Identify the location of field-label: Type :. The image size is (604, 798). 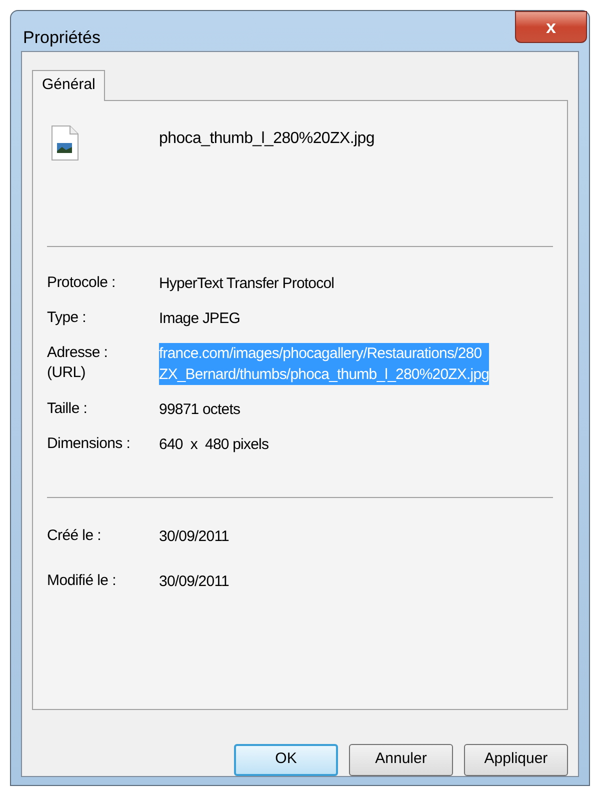
(67, 318).